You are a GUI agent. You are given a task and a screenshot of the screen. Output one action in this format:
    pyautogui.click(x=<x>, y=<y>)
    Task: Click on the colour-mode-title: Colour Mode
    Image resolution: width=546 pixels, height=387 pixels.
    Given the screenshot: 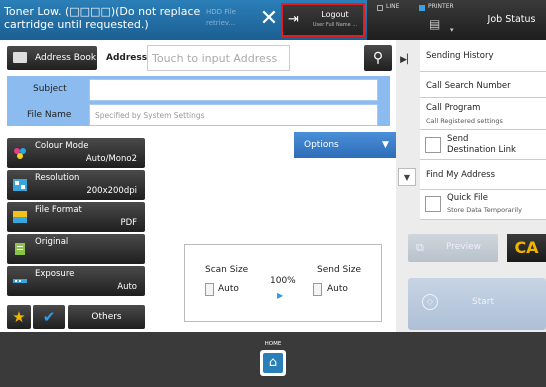 What is the action you would take?
    pyautogui.click(x=62, y=146)
    